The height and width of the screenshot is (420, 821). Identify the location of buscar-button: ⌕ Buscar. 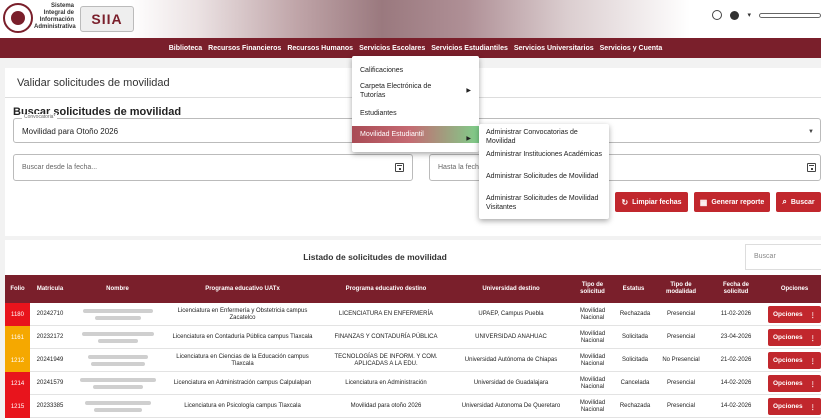
(798, 202).